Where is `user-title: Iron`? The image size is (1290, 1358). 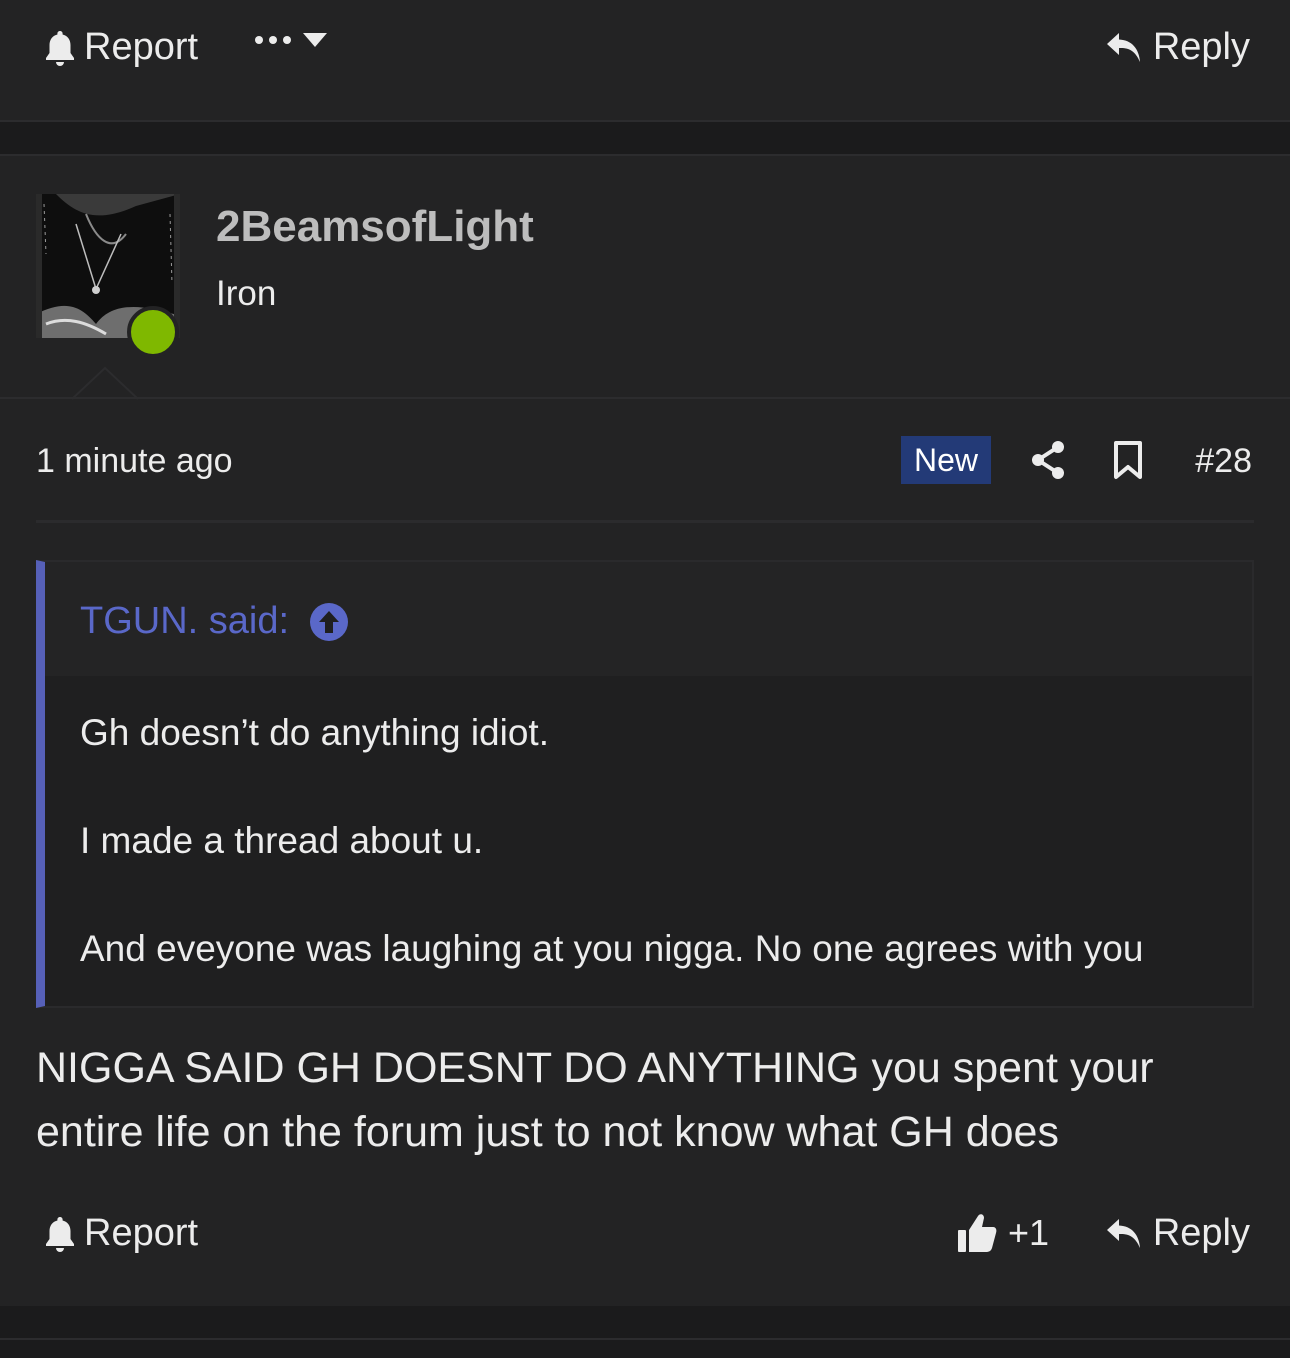 user-title: Iron is located at coordinates (246, 293).